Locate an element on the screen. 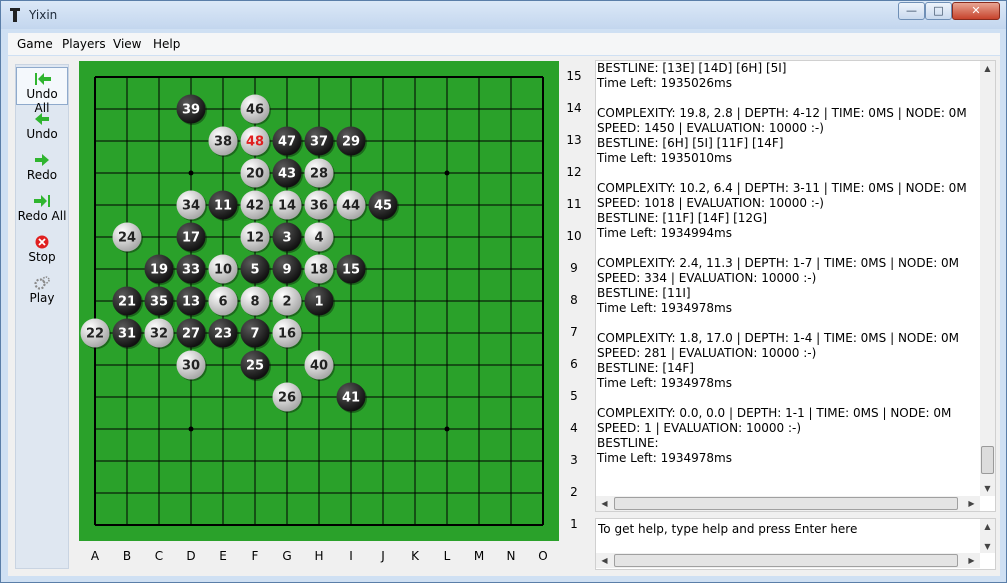  minimize-button: — is located at coordinates (911, 11).